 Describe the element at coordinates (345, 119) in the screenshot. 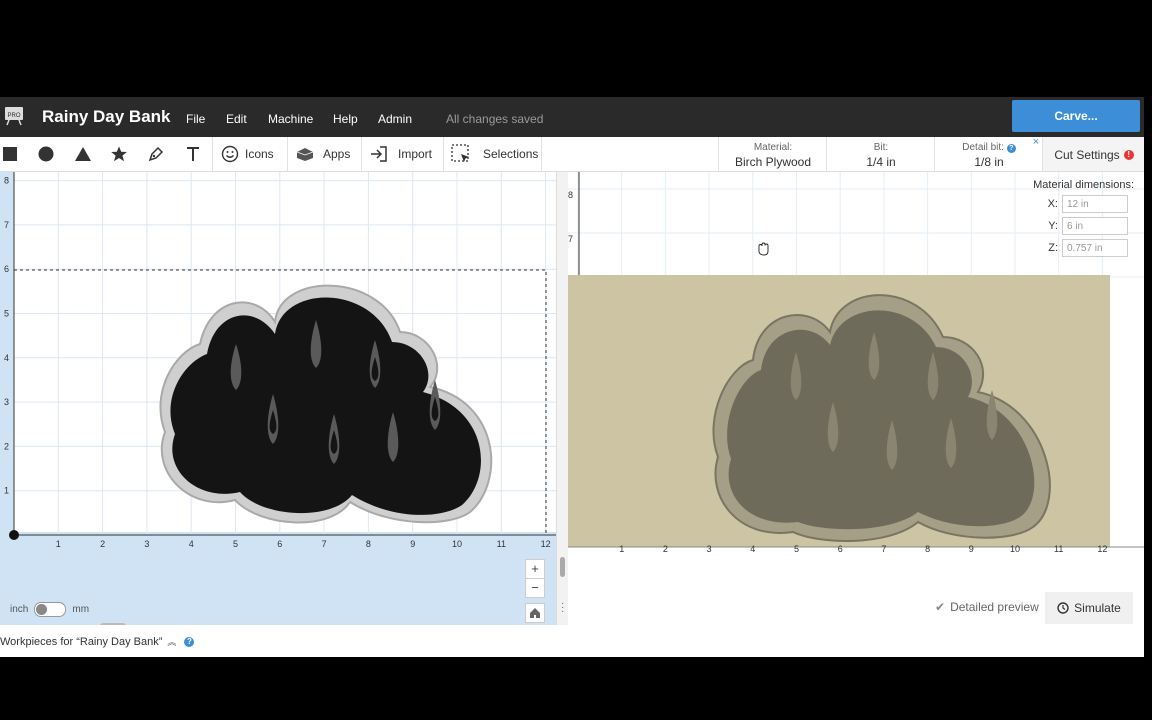

I see `menu-help: Help` at that location.